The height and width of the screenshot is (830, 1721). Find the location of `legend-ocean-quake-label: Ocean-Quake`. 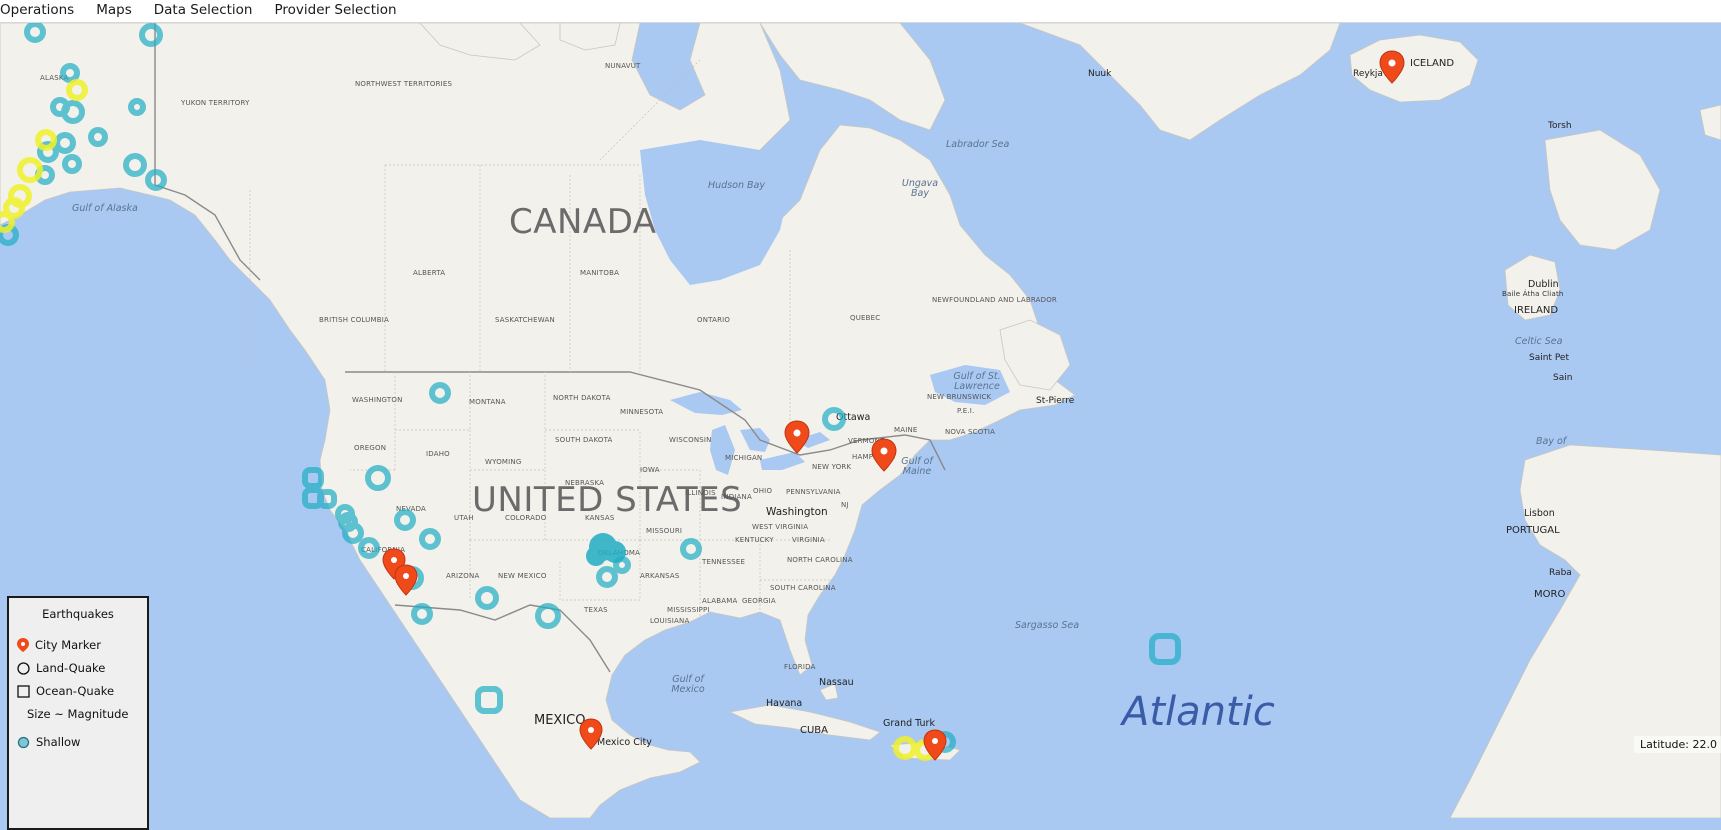

legend-ocean-quake-label: Ocean-Quake is located at coordinates (75, 691).